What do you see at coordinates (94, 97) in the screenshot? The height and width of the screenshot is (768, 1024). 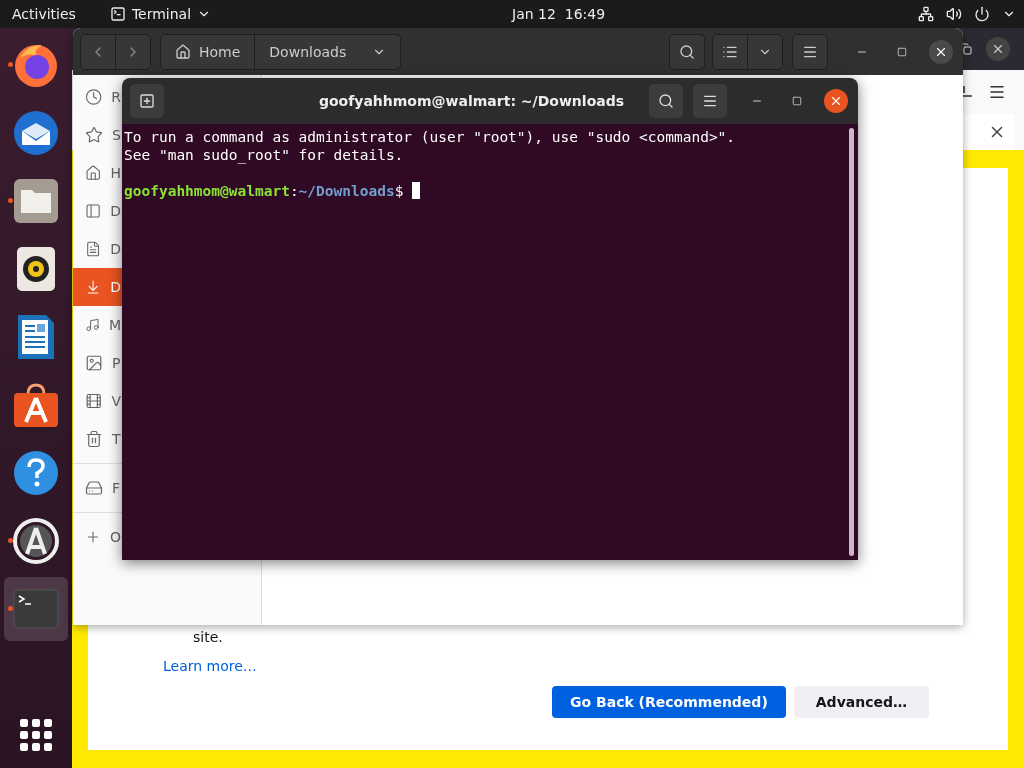 I see `clock-icon` at bounding box center [94, 97].